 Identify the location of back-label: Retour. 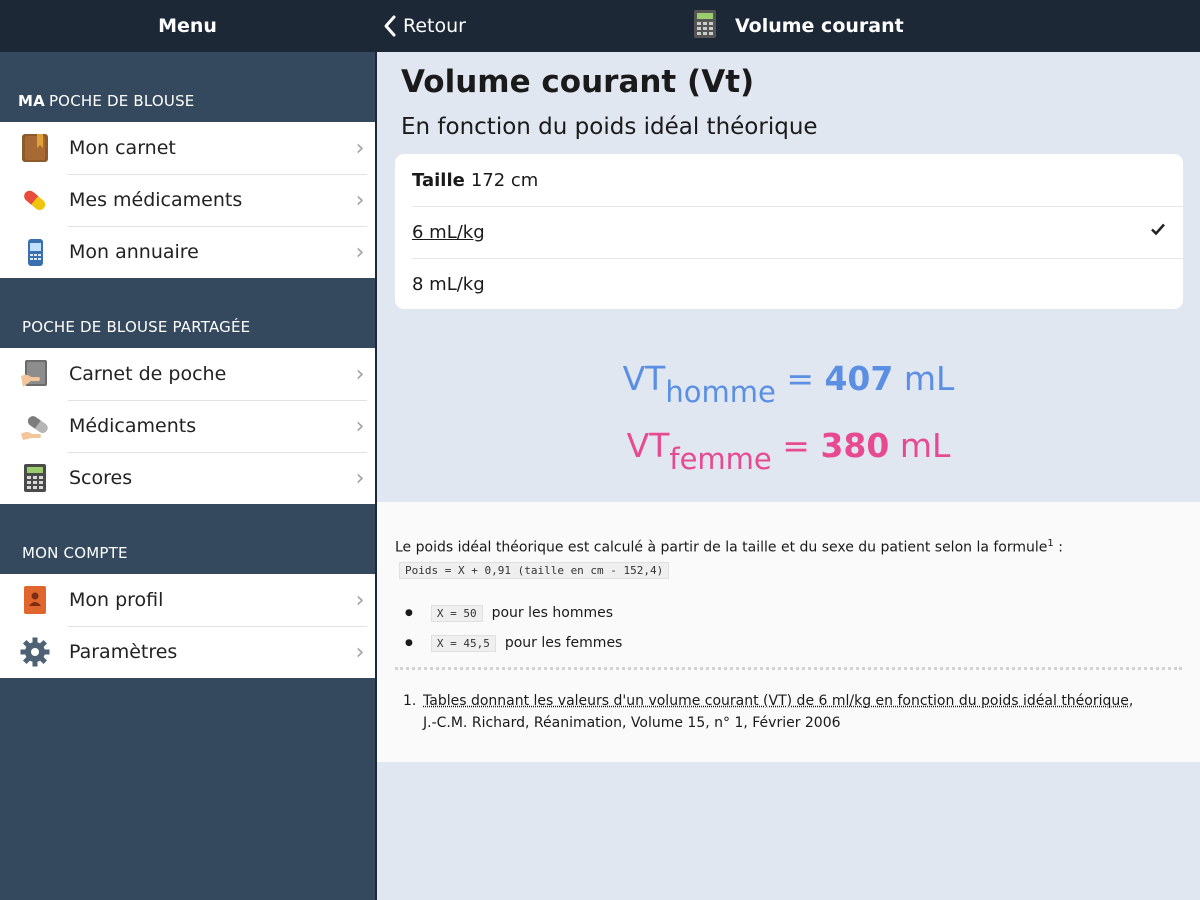
(434, 26).